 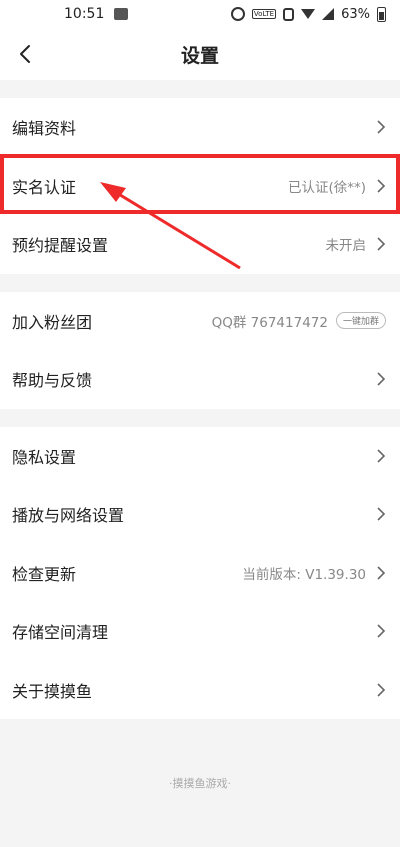 I want to click on current-version: 当前版本: V1.39.30, so click(x=304, y=574).